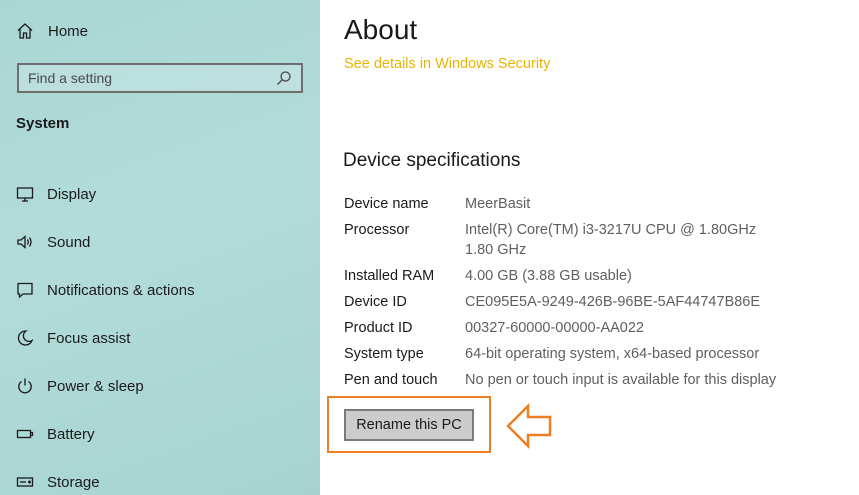 The width and height of the screenshot is (859, 495). What do you see at coordinates (121, 290) in the screenshot?
I see `sidebar-item-label: Notifications & actions` at bounding box center [121, 290].